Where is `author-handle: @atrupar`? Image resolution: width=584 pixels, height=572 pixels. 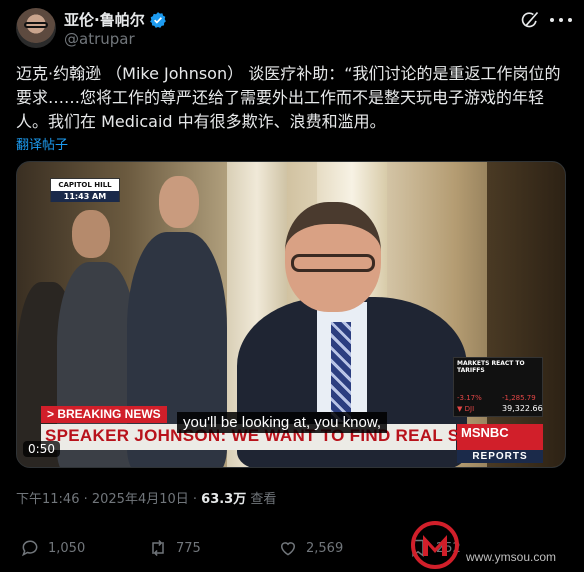
author-handle: @atrupar is located at coordinates (99, 39).